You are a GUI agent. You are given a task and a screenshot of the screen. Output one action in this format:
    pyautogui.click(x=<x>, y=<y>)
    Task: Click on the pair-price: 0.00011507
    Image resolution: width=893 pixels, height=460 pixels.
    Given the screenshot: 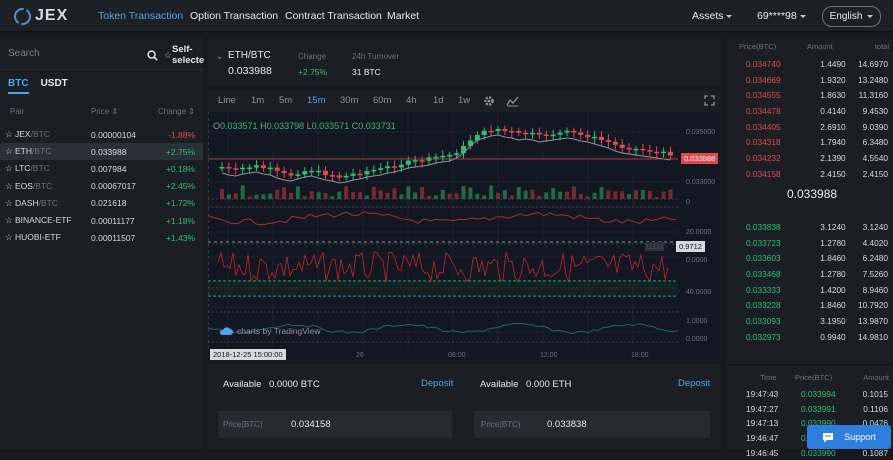 What is the action you would take?
    pyautogui.click(x=113, y=237)
    